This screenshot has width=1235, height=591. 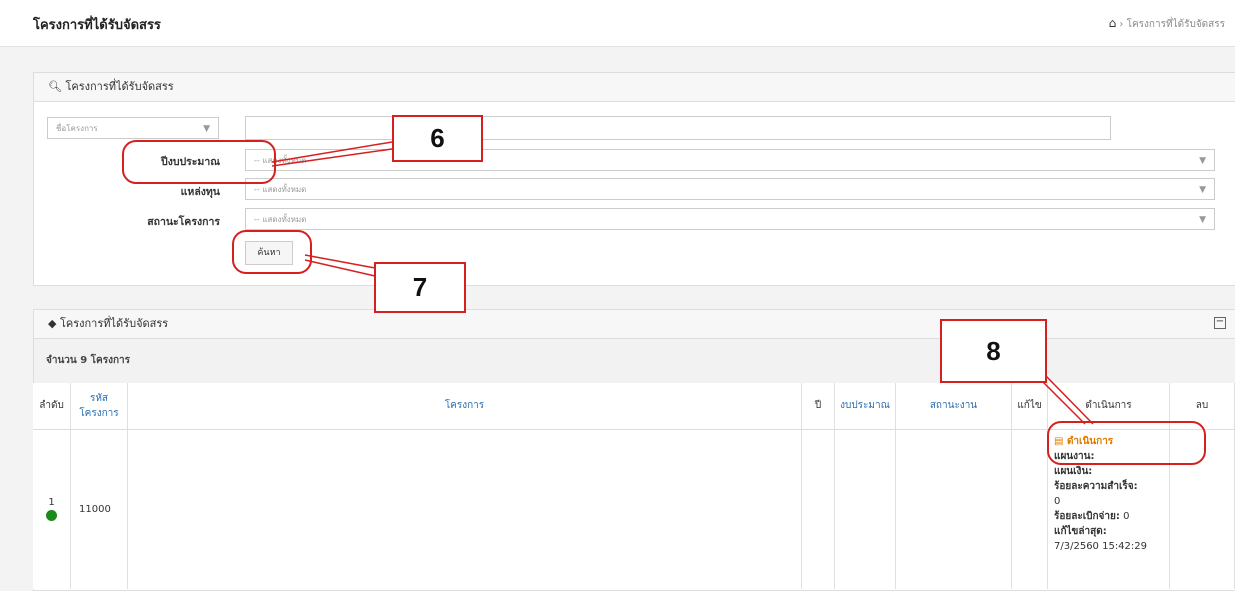 I want to click on callout-action-link, so click(x=1126, y=443).